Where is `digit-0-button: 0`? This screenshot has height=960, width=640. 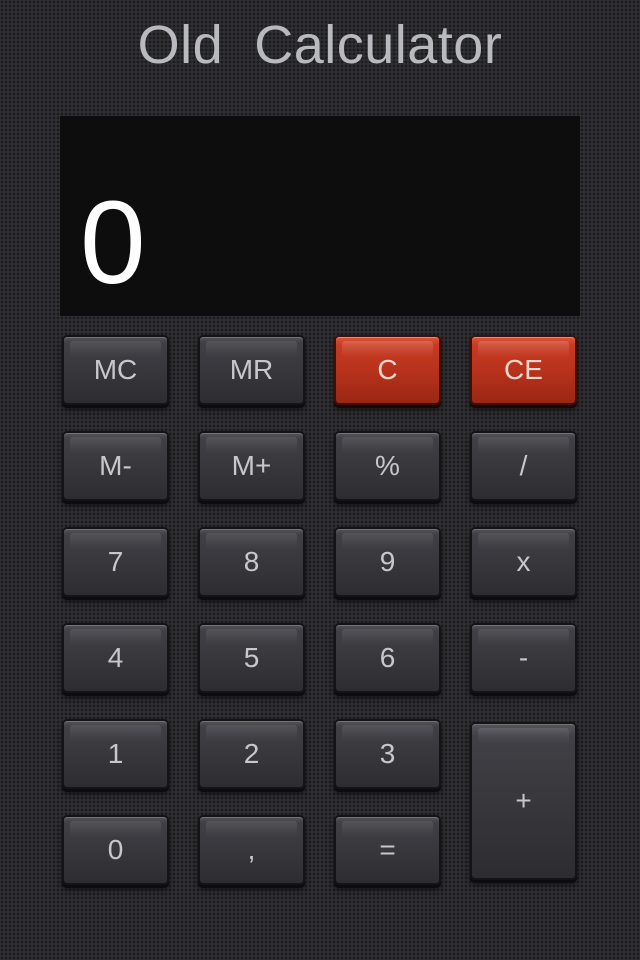 digit-0-button: 0 is located at coordinates (115, 850).